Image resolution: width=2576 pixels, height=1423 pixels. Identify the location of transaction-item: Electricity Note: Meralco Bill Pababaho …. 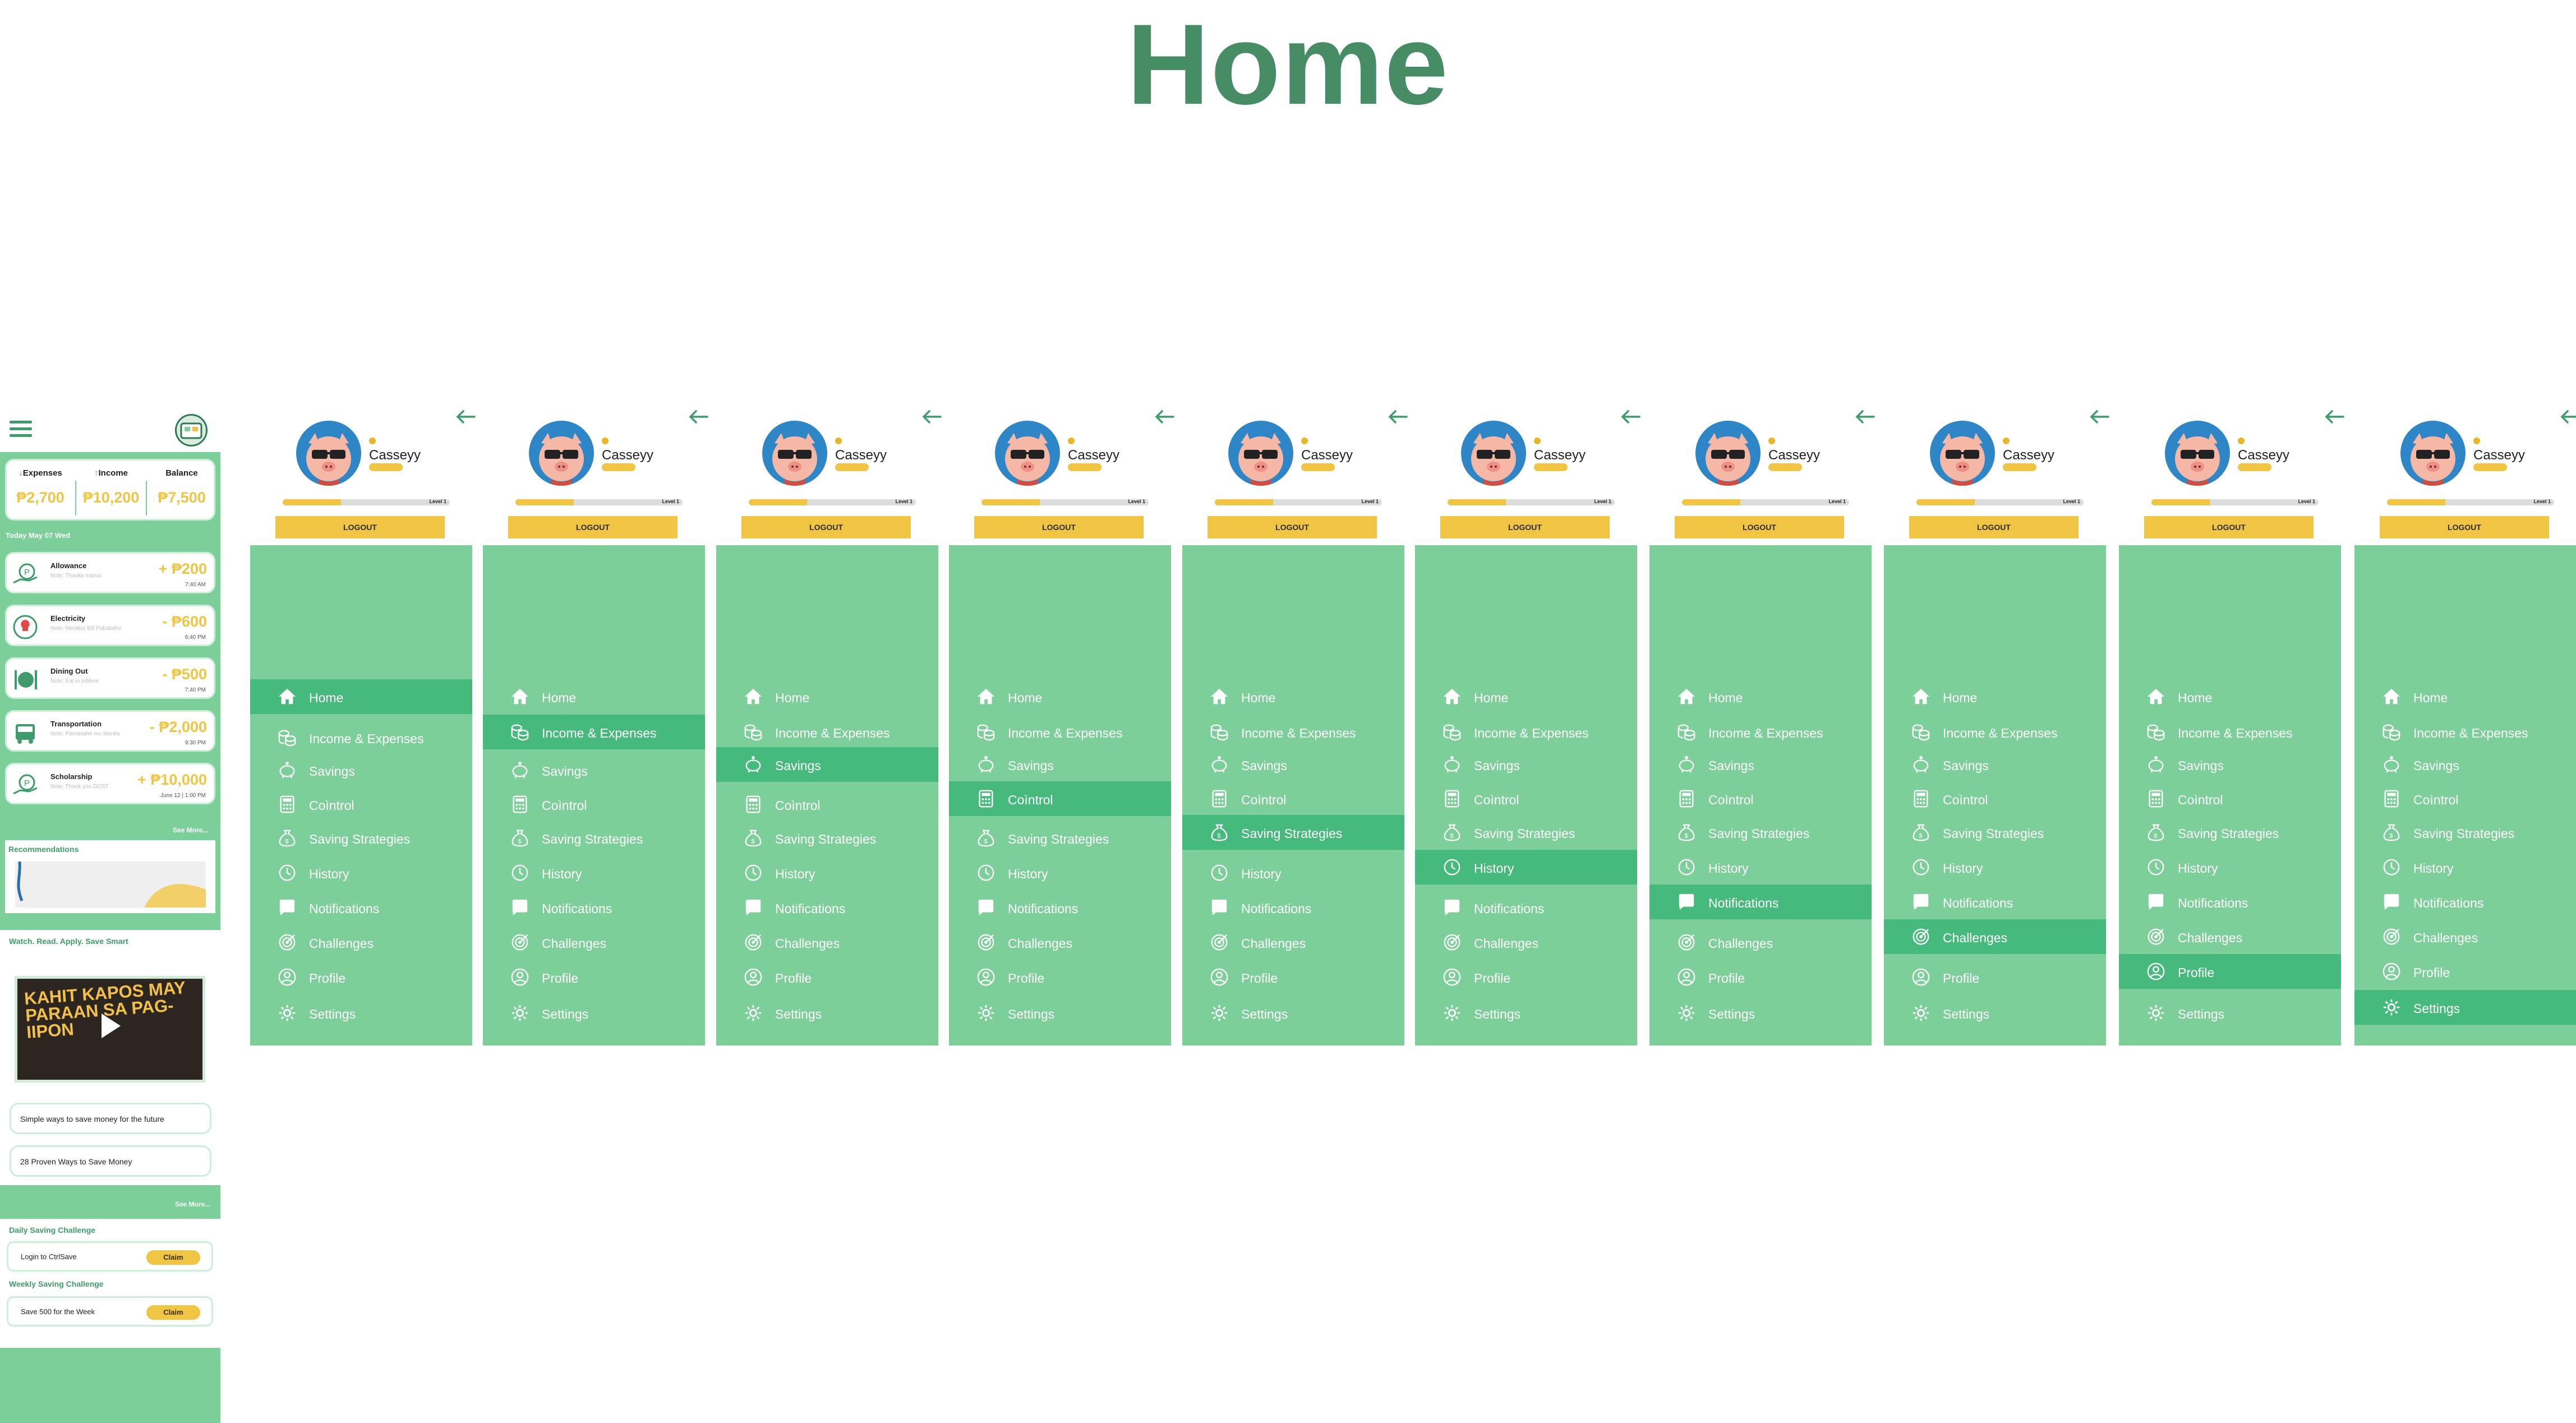
(110, 625).